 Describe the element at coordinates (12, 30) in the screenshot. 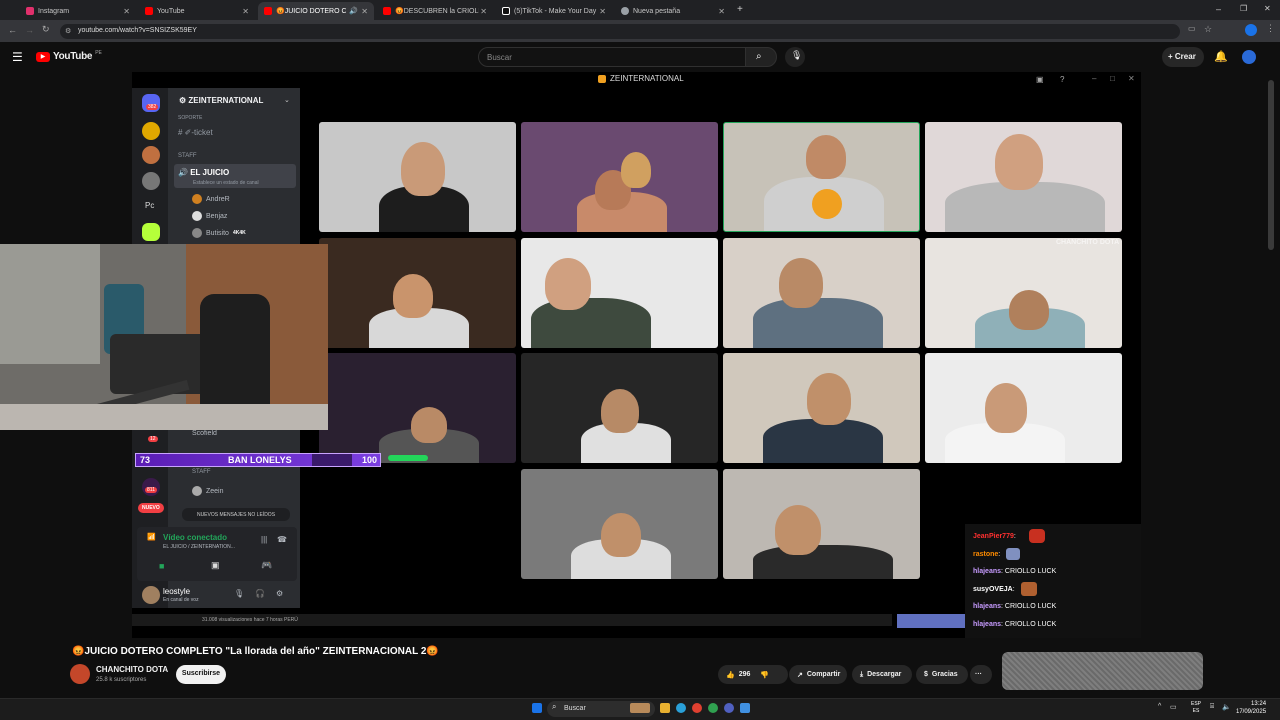

I see `back-icon: ←` at that location.